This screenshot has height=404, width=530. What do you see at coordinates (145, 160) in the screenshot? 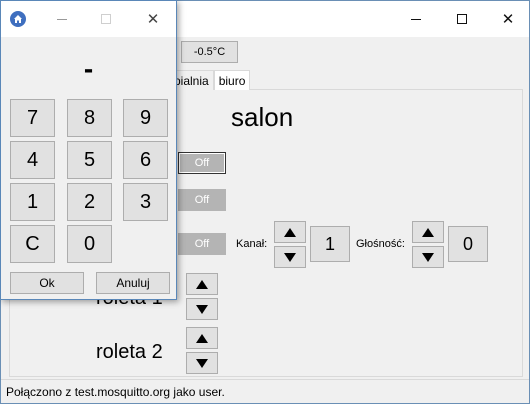
I see `key-6: 6` at bounding box center [145, 160].